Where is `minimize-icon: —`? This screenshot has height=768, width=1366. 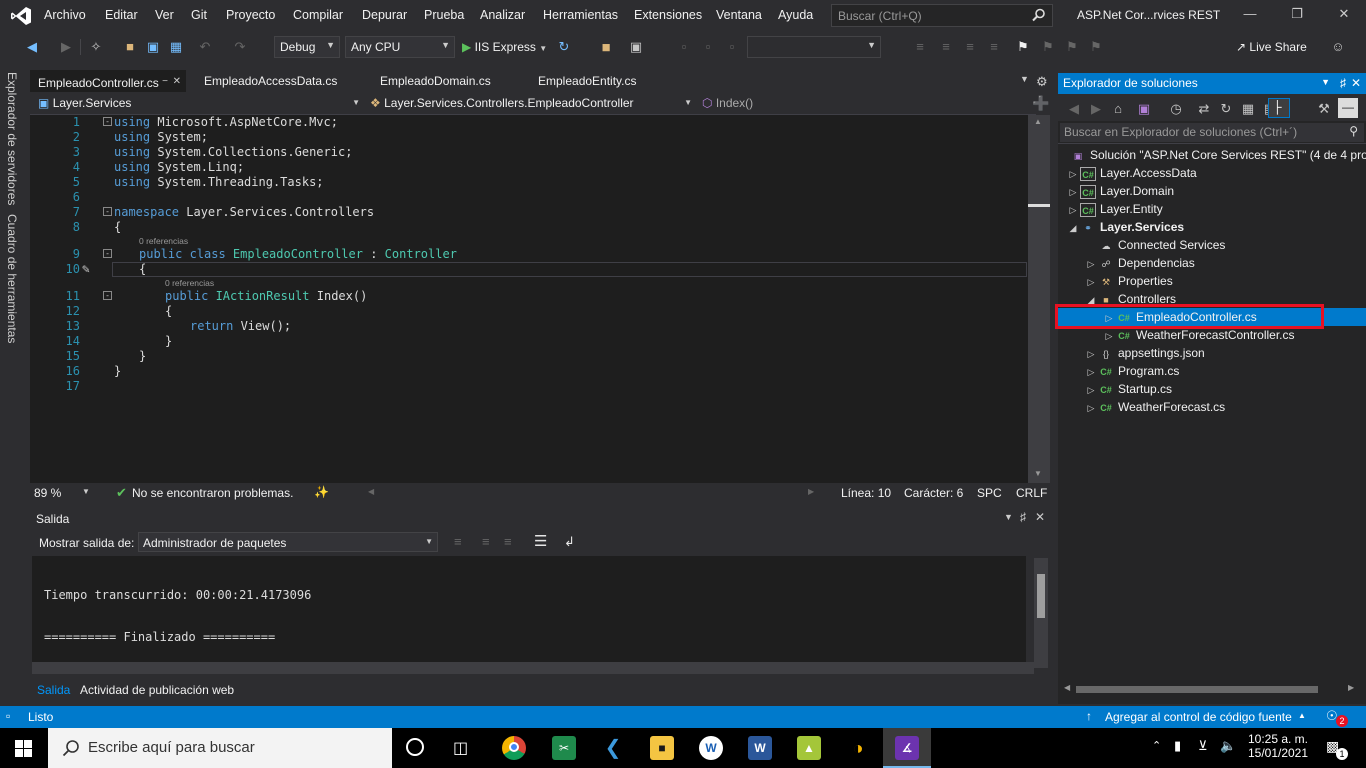 minimize-icon: — is located at coordinates (1250, 16).